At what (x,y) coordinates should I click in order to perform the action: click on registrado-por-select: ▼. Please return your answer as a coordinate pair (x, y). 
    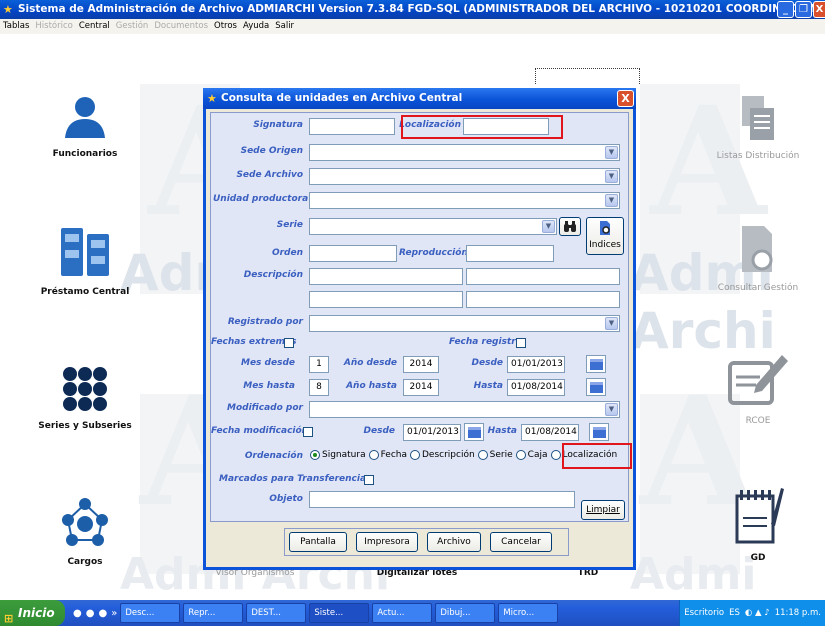
    Looking at the image, I should click on (464, 323).